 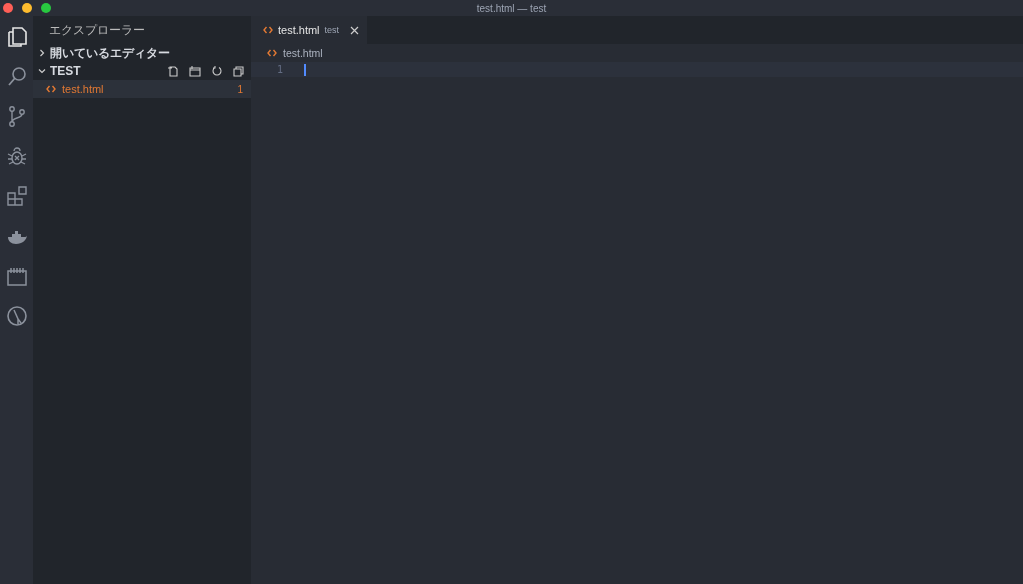 What do you see at coordinates (305, 69) in the screenshot?
I see `text-cursor` at bounding box center [305, 69].